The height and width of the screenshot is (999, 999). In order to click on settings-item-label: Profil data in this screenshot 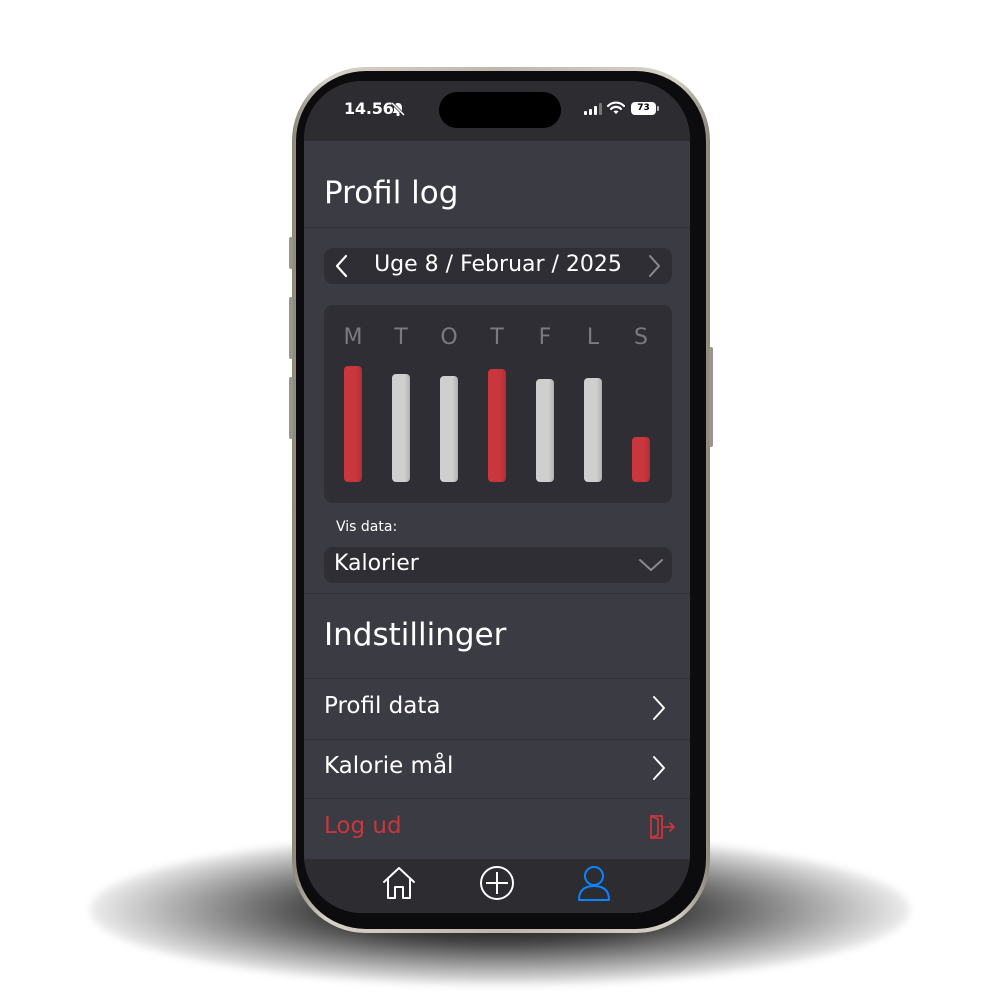, I will do `click(382, 706)`.